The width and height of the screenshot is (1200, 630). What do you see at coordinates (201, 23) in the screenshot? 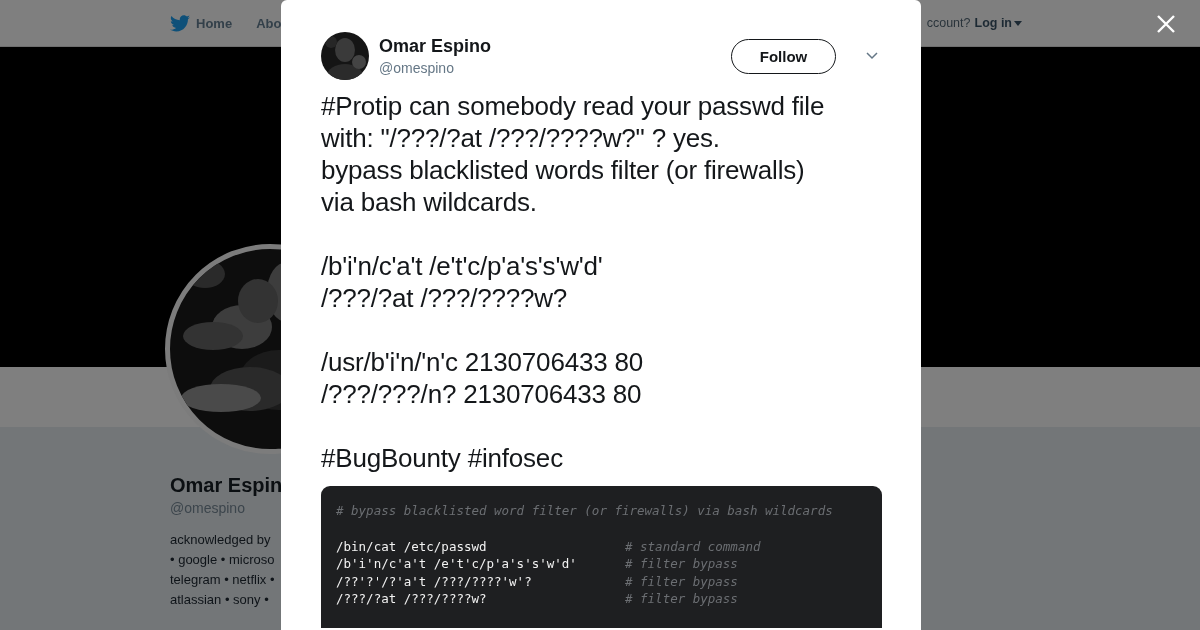
I see `nav-link: Home` at bounding box center [201, 23].